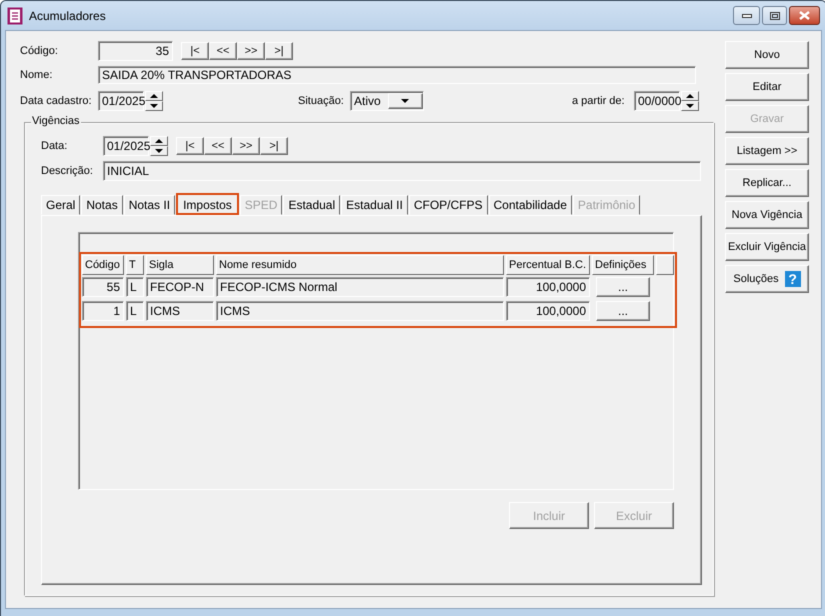  I want to click on side-button: Excluir Vigência, so click(767, 247).